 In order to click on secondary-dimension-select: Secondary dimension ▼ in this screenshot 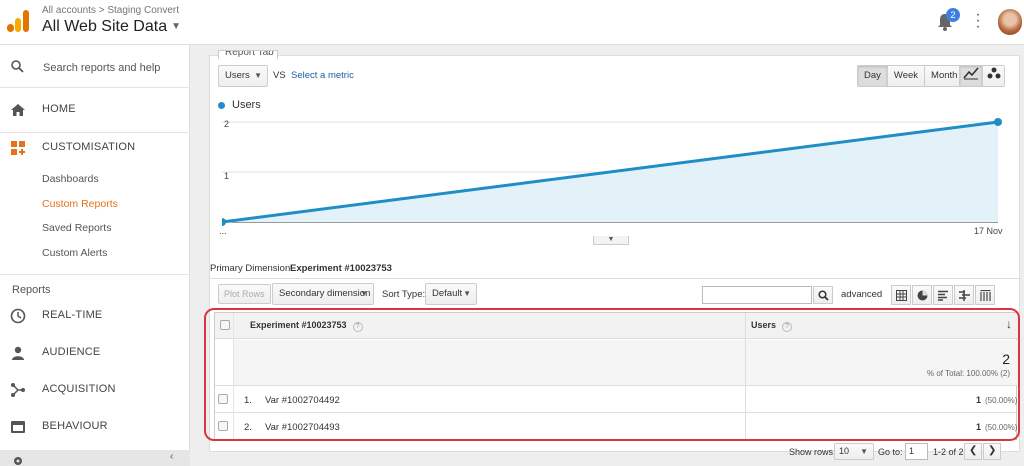, I will do `click(323, 294)`.